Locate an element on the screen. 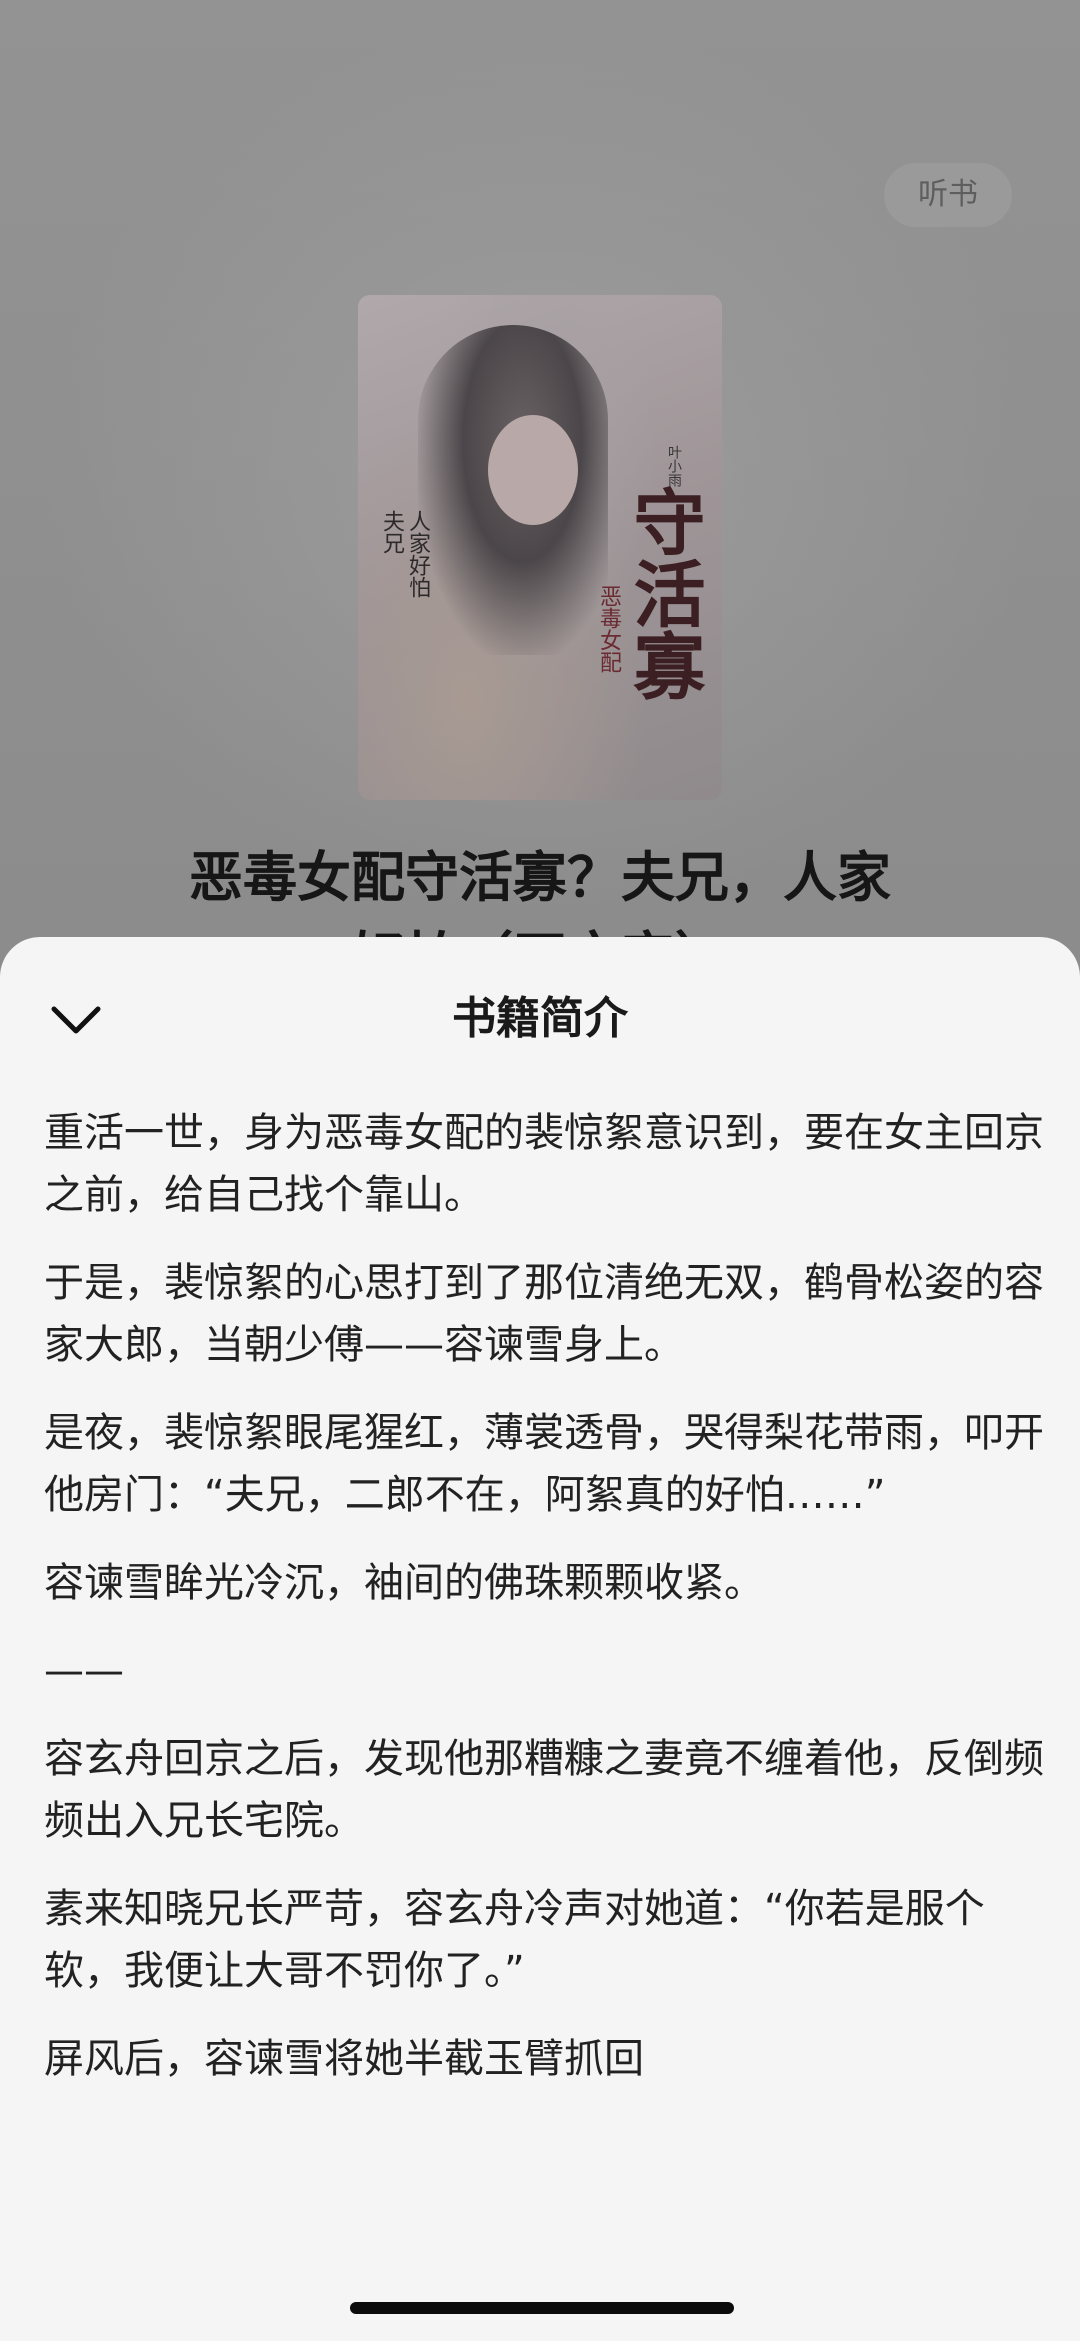 Image resolution: width=1080 pixels, height=2341 pixels. intro-paragraph: 容谏雪眸光冷沉，袖间的佛珠颗颗收紧。 is located at coordinates (404, 1583).